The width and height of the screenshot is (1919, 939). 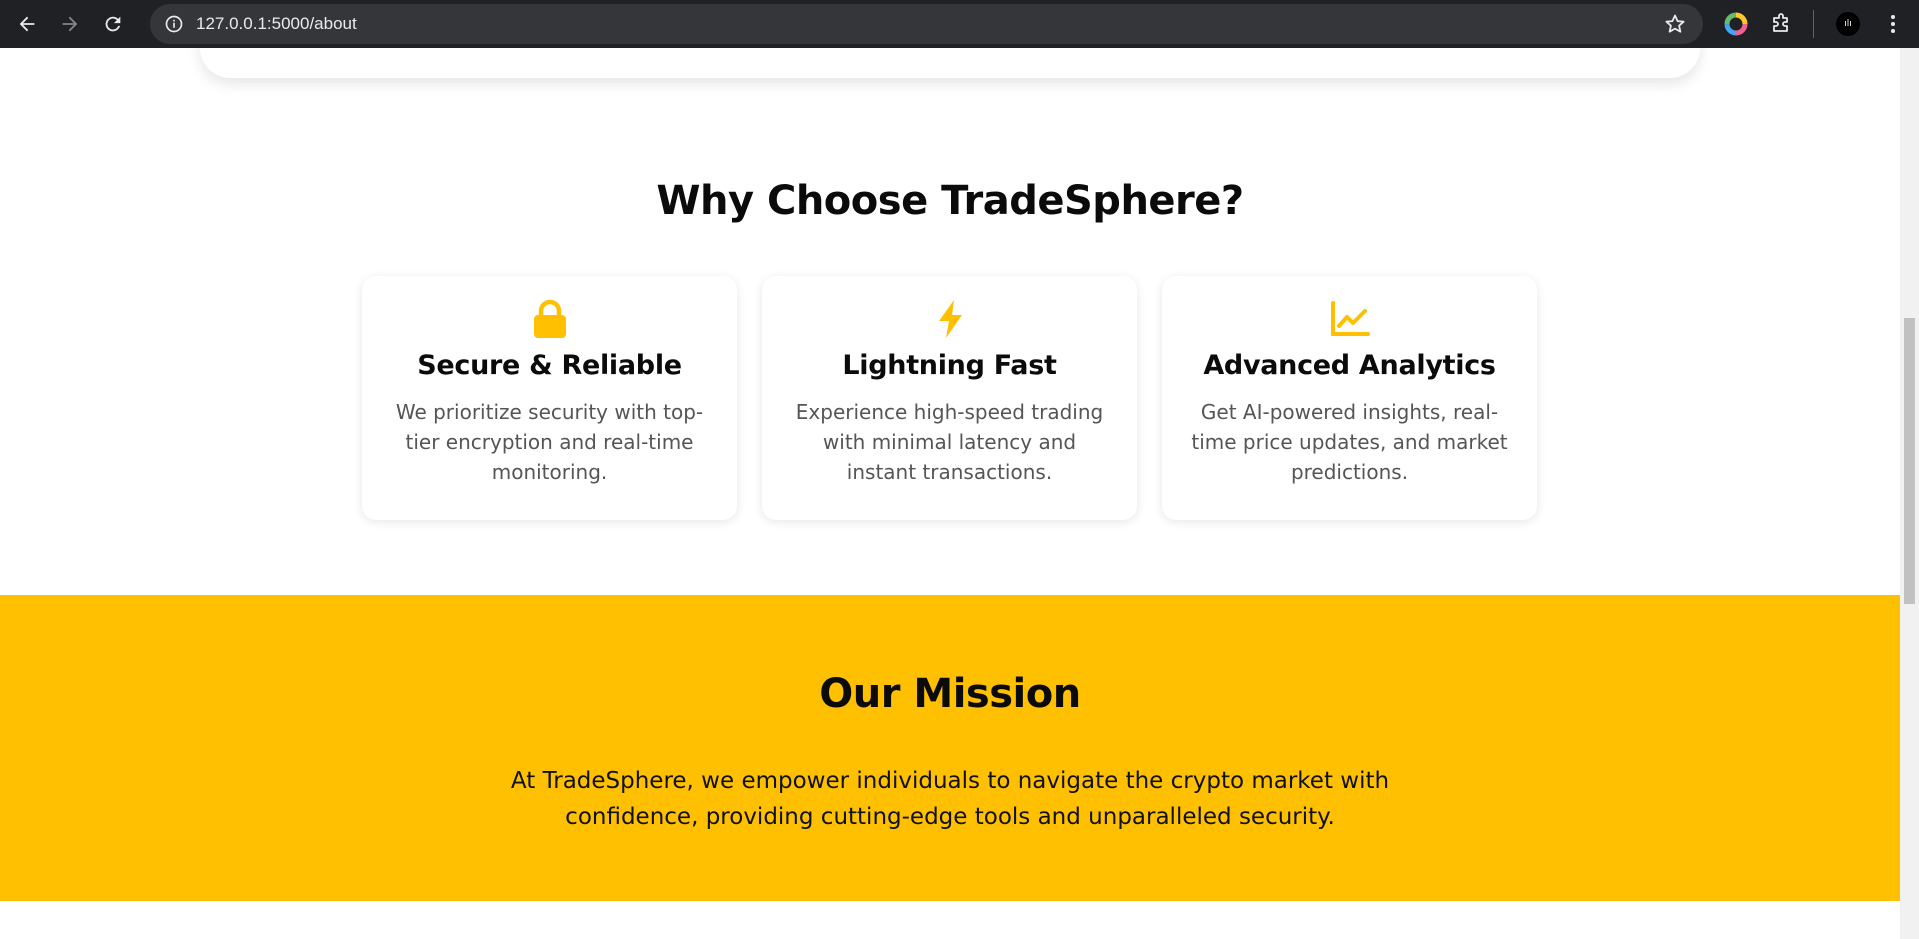 What do you see at coordinates (949, 319) in the screenshot?
I see `lightning-bolt-icon` at bounding box center [949, 319].